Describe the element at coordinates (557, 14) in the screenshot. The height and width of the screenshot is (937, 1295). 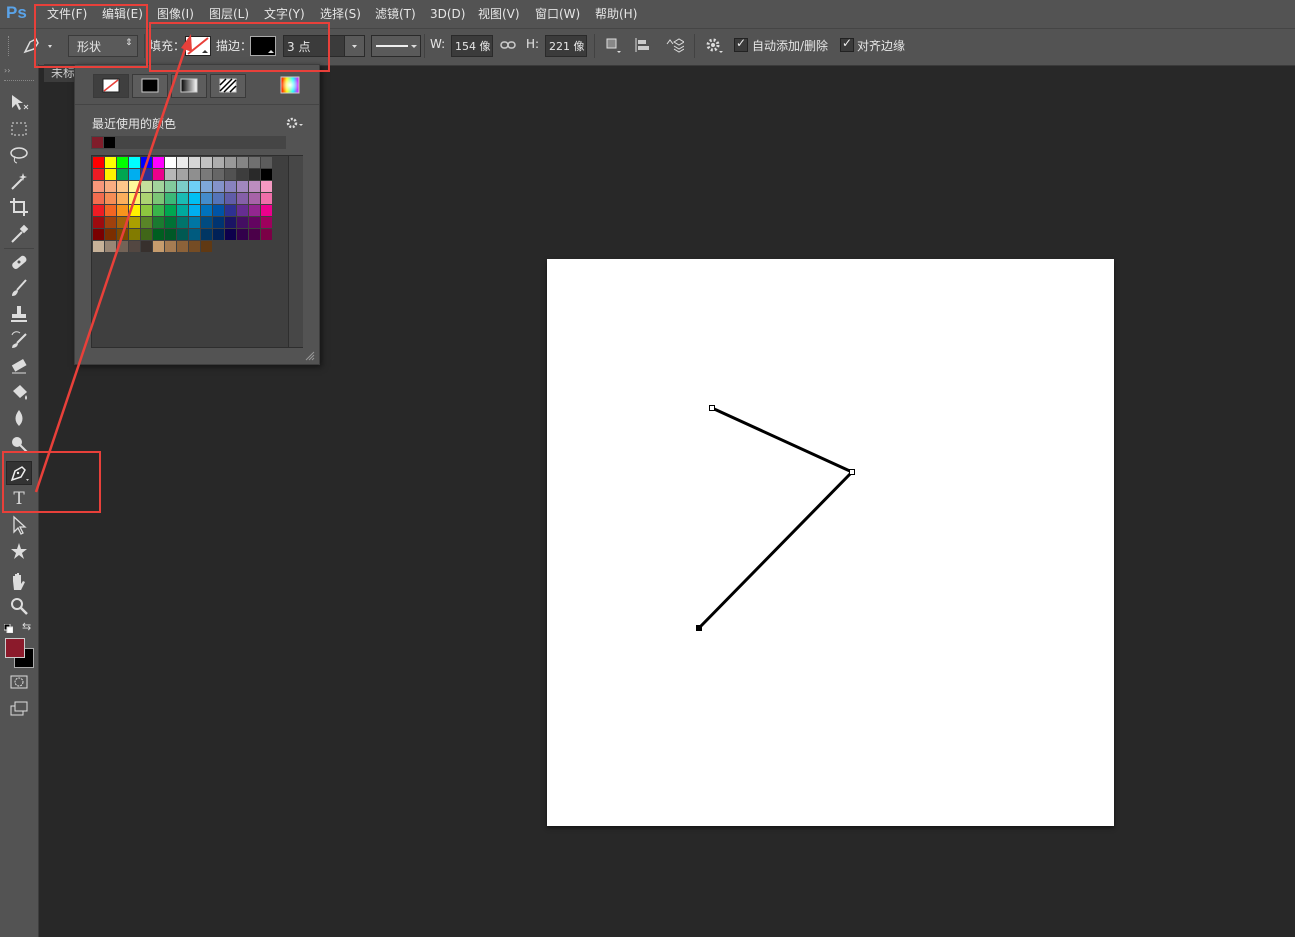
I see `menu-window: 窗口(W)` at that location.